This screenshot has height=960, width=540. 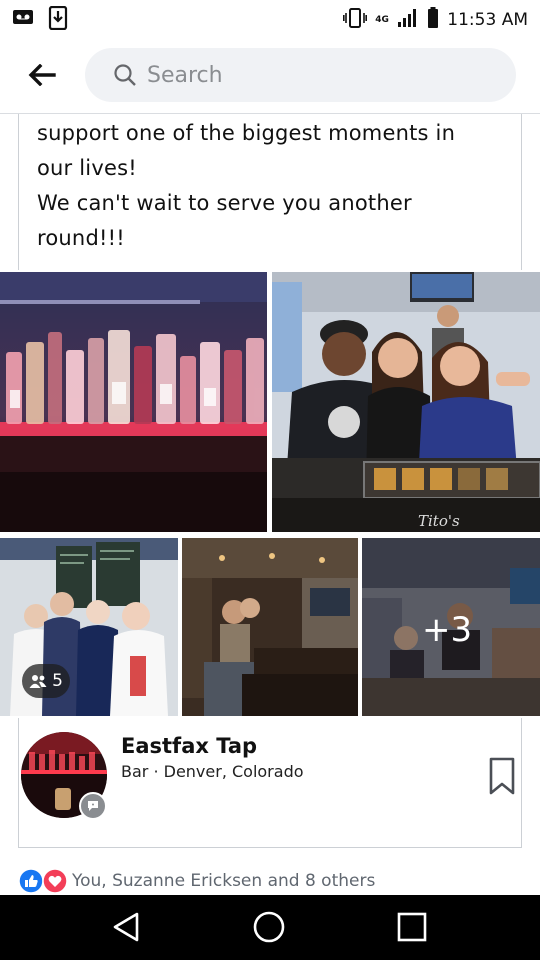 I want to click on back-triangle-icon, so click(x=126, y=927).